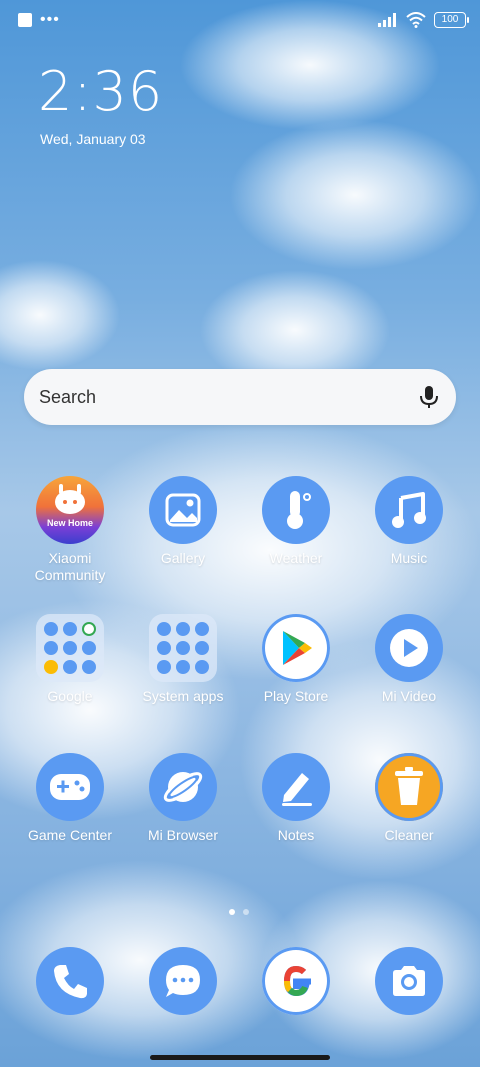 The height and width of the screenshot is (1067, 480). I want to click on battery-icon: 100, so click(451, 20).